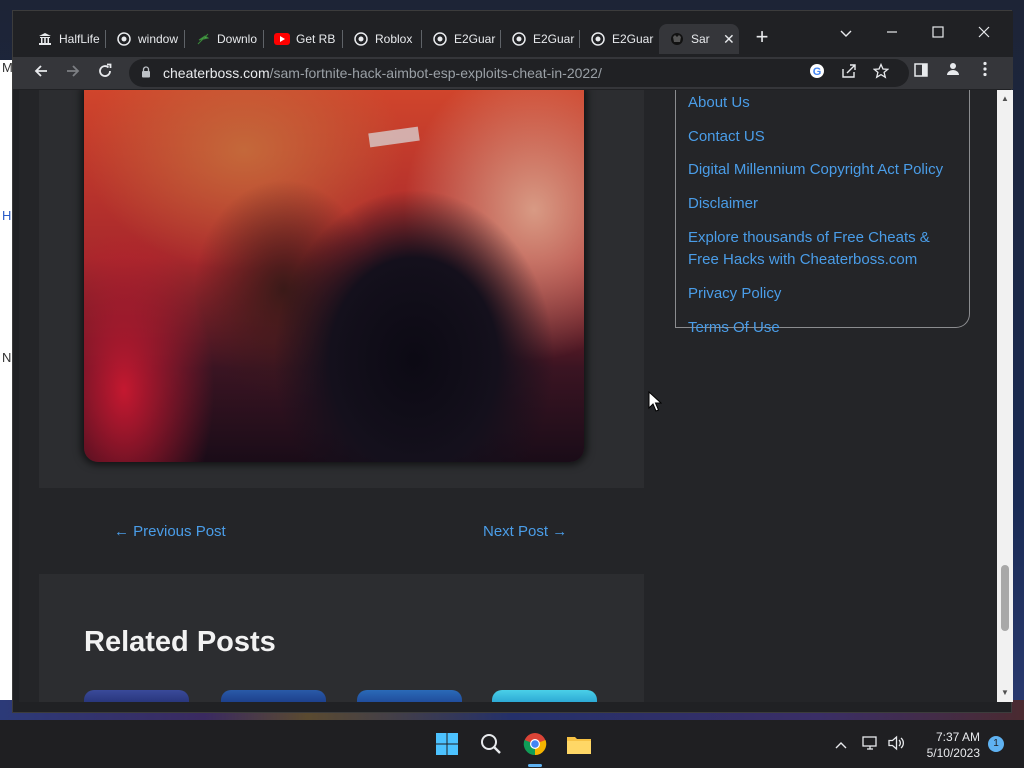 The image size is (1024, 768). What do you see at coordinates (1005, 396) in the screenshot?
I see `page-scrollbar: ▲ ▼` at bounding box center [1005, 396].